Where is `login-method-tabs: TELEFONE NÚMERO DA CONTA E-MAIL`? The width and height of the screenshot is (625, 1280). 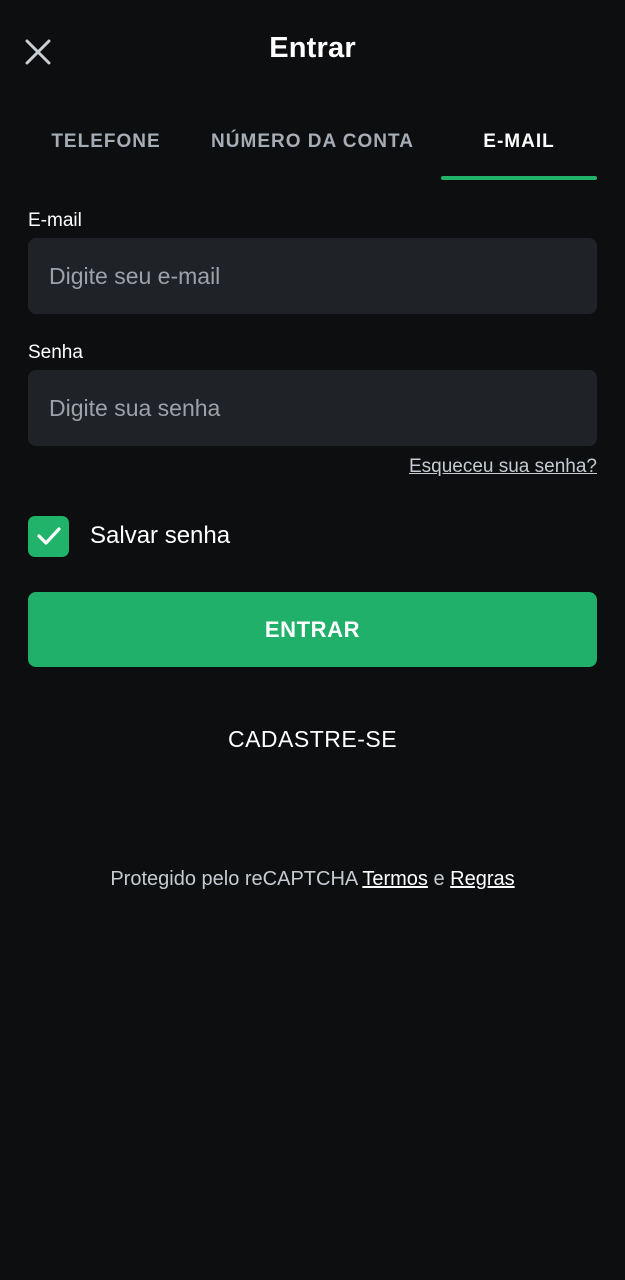 login-method-tabs: TELEFONE NÚMERO DA CONTA E-MAIL is located at coordinates (312, 142).